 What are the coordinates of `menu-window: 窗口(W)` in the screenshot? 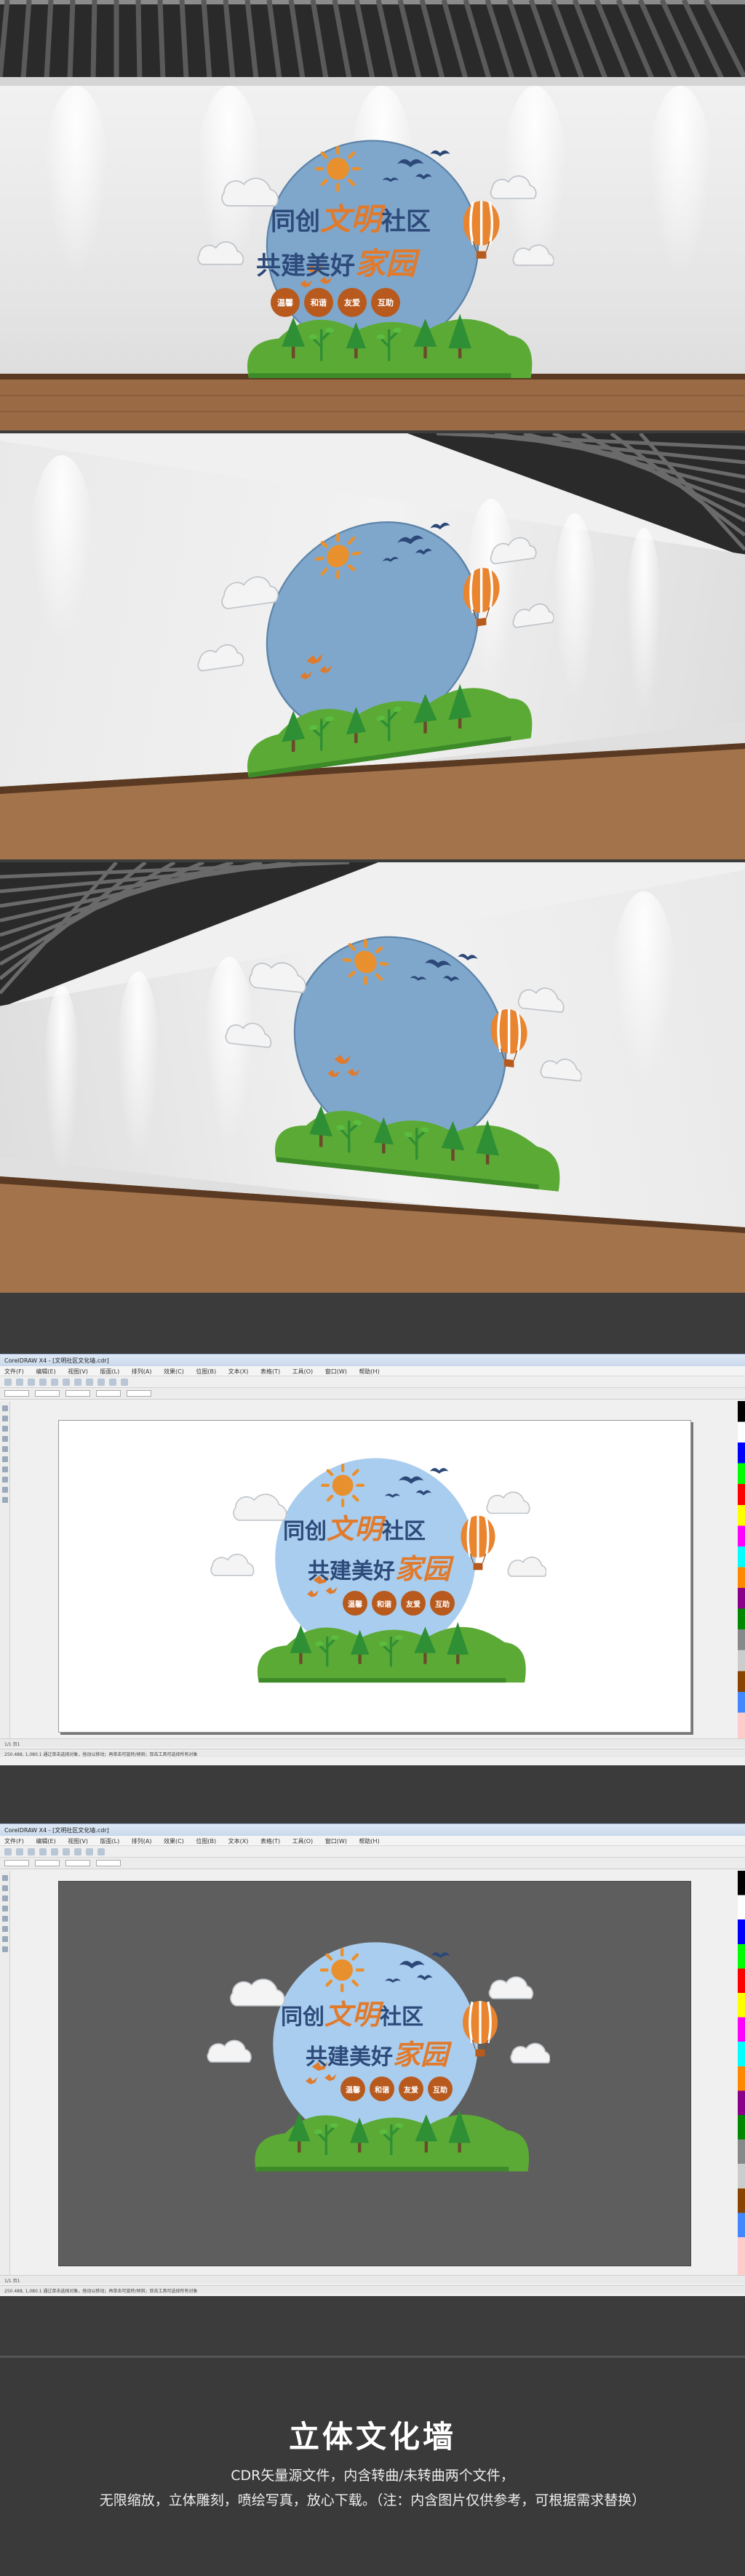 It's located at (336, 1371).